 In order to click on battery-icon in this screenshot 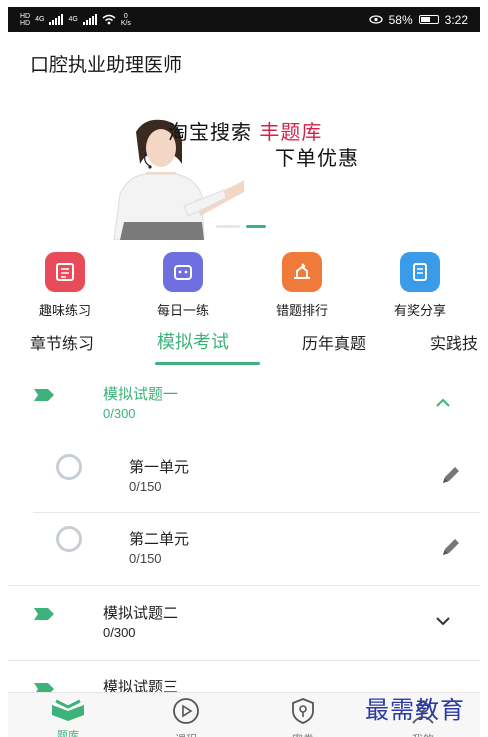, I will do `click(428, 19)`.